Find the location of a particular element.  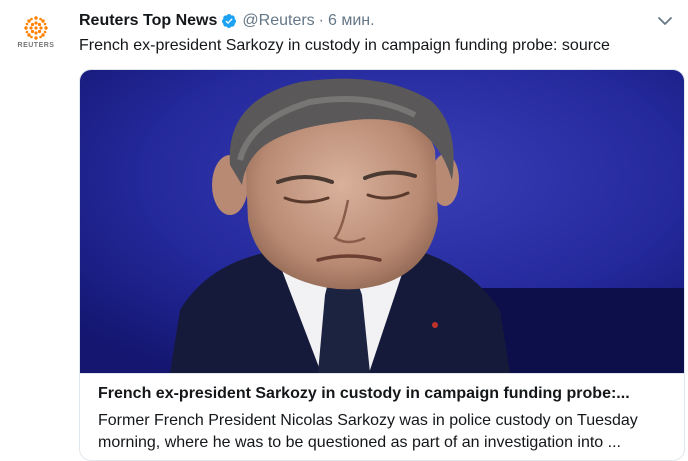

tweet-header: Reuters Top News @Reuters · 6 мин. is located at coordinates (363, 21).